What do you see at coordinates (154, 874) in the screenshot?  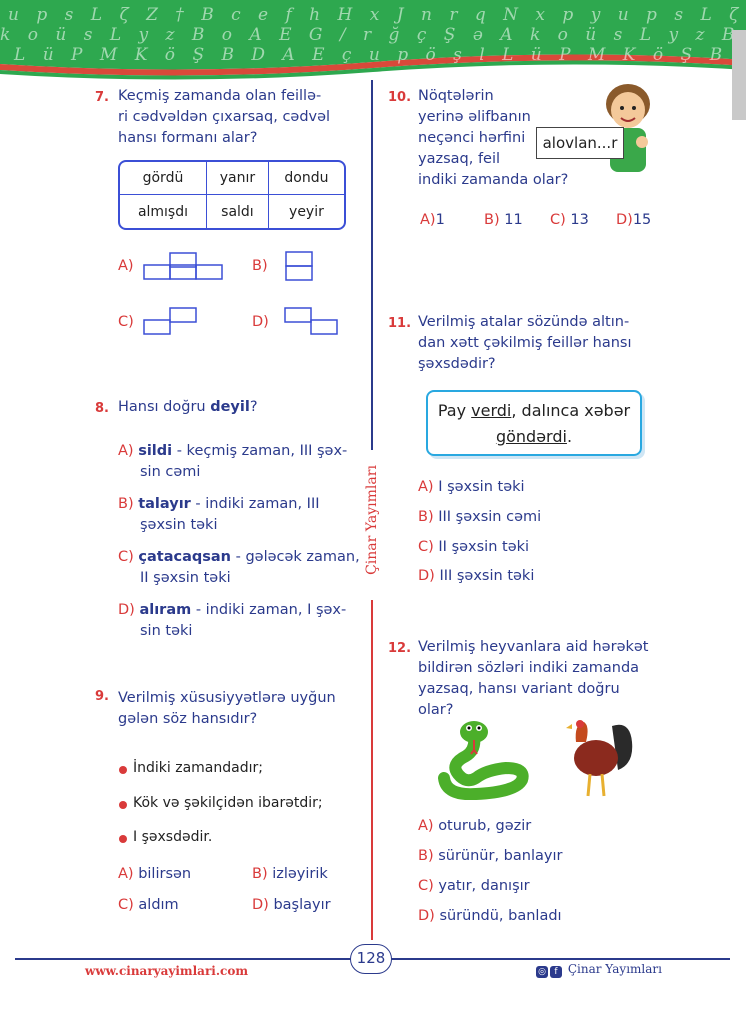 I see `q9-option-a: A) bilirsən` at bounding box center [154, 874].